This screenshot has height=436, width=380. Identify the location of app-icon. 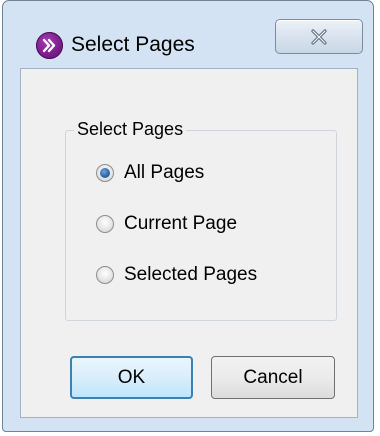
(49, 45).